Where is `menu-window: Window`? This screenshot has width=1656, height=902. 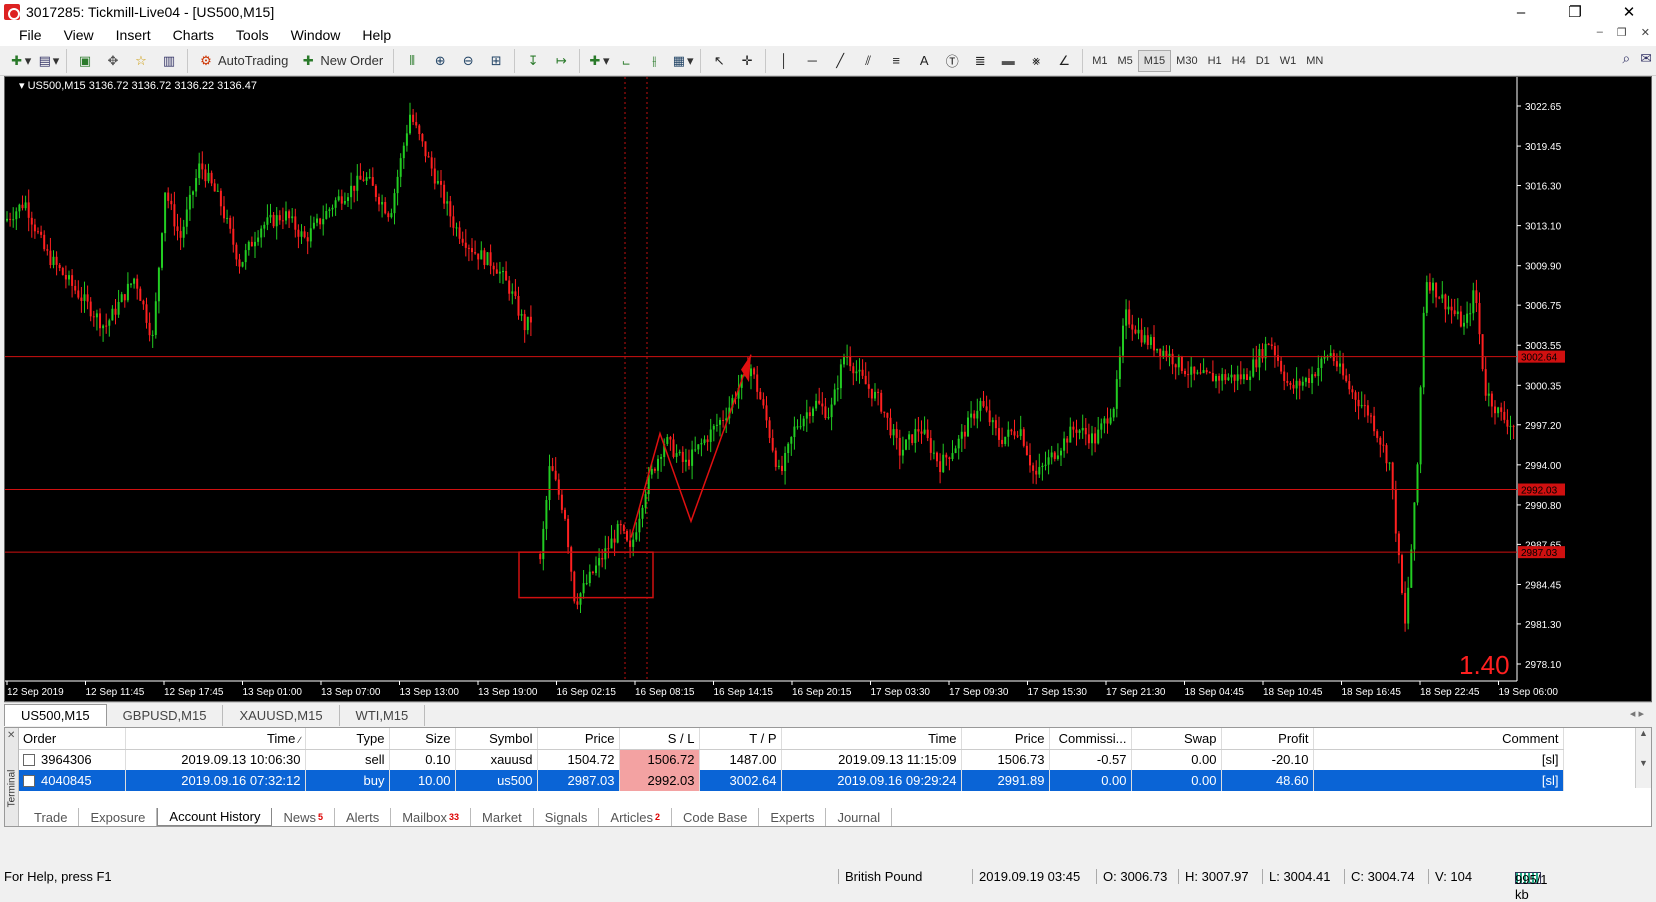
menu-window: Window is located at coordinates (316, 35).